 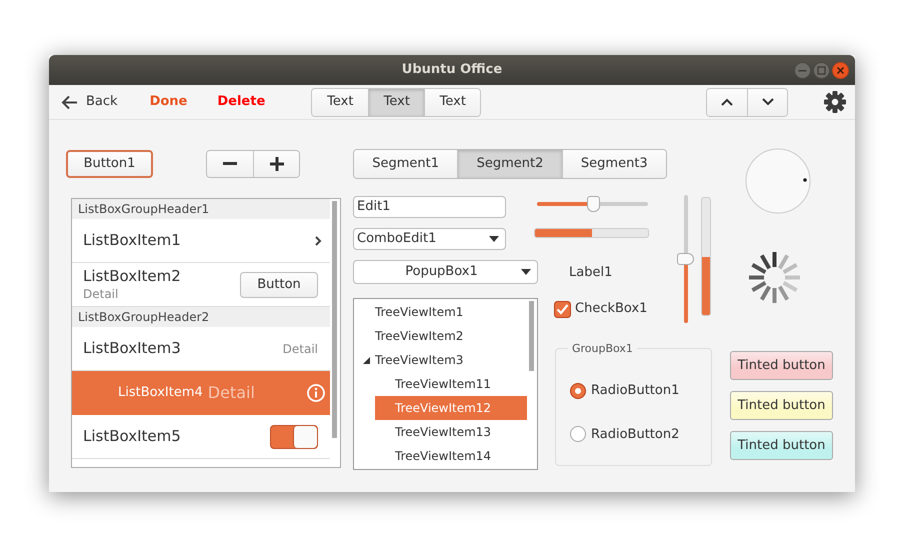 I want to click on label: Label1, so click(x=590, y=273).